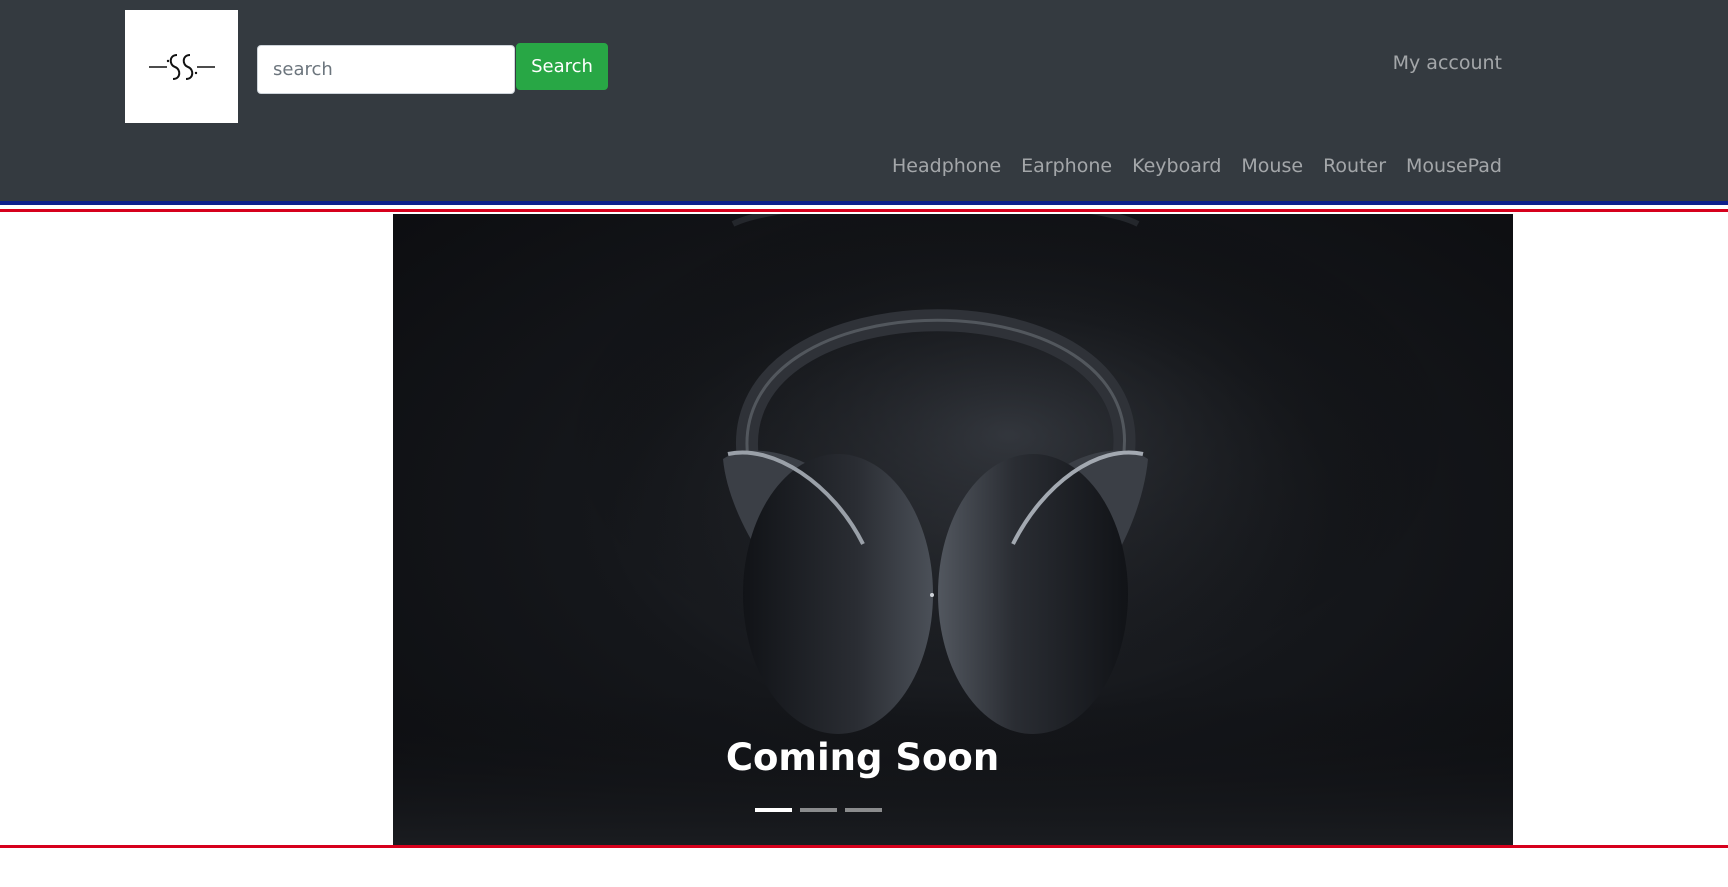 This screenshot has height=887, width=1728. Describe the element at coordinates (864, 846) in the screenshot. I see `bottom-divider` at that location.